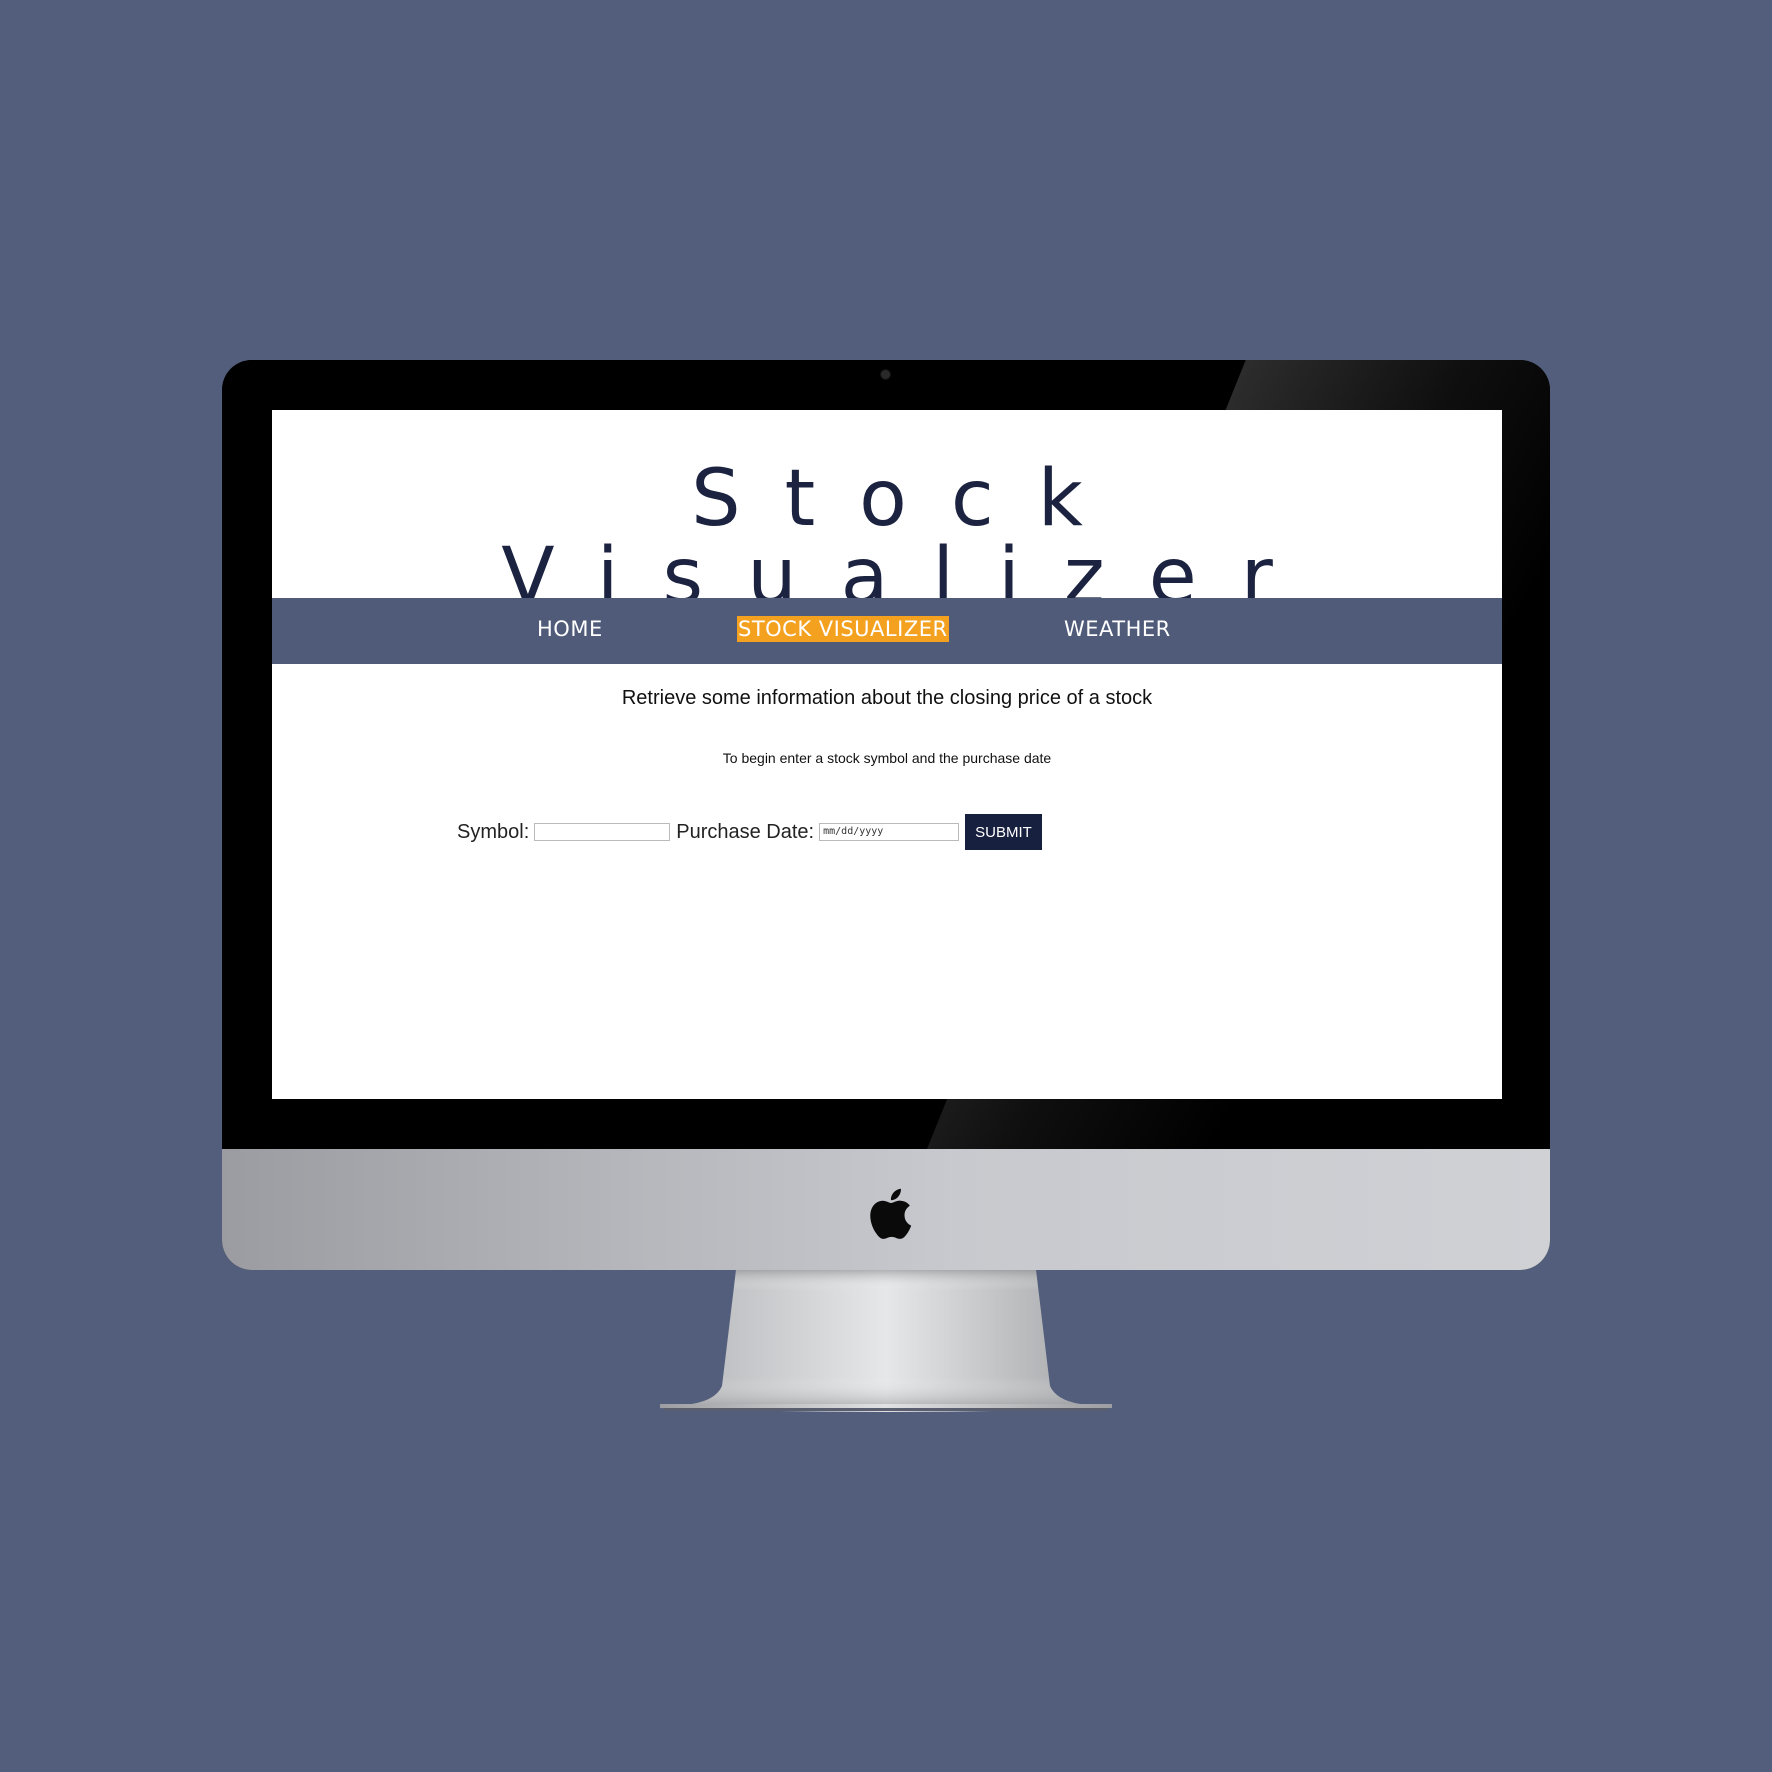 The image size is (1772, 1772). What do you see at coordinates (602, 832) in the screenshot?
I see `symbol-input` at bounding box center [602, 832].